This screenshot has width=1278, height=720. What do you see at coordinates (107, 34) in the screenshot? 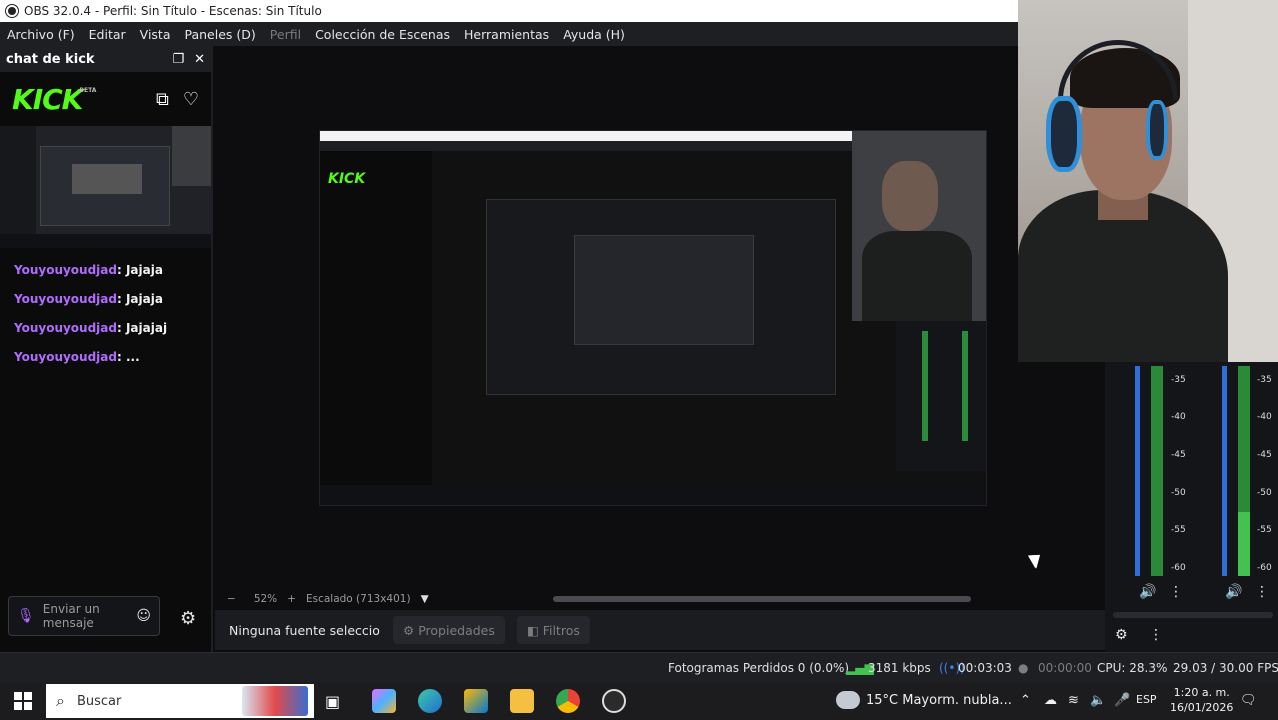
I see `menu-editar: Editar` at bounding box center [107, 34].